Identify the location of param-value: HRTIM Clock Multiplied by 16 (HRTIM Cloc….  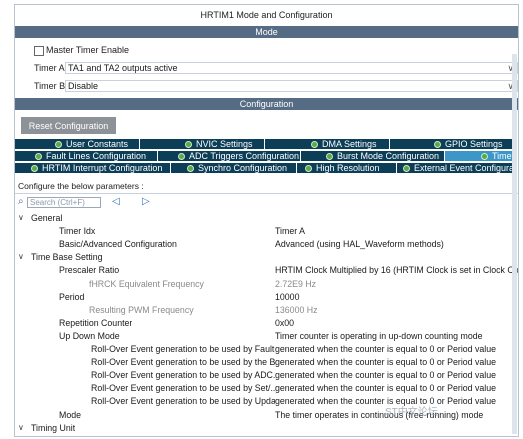
(396, 270).